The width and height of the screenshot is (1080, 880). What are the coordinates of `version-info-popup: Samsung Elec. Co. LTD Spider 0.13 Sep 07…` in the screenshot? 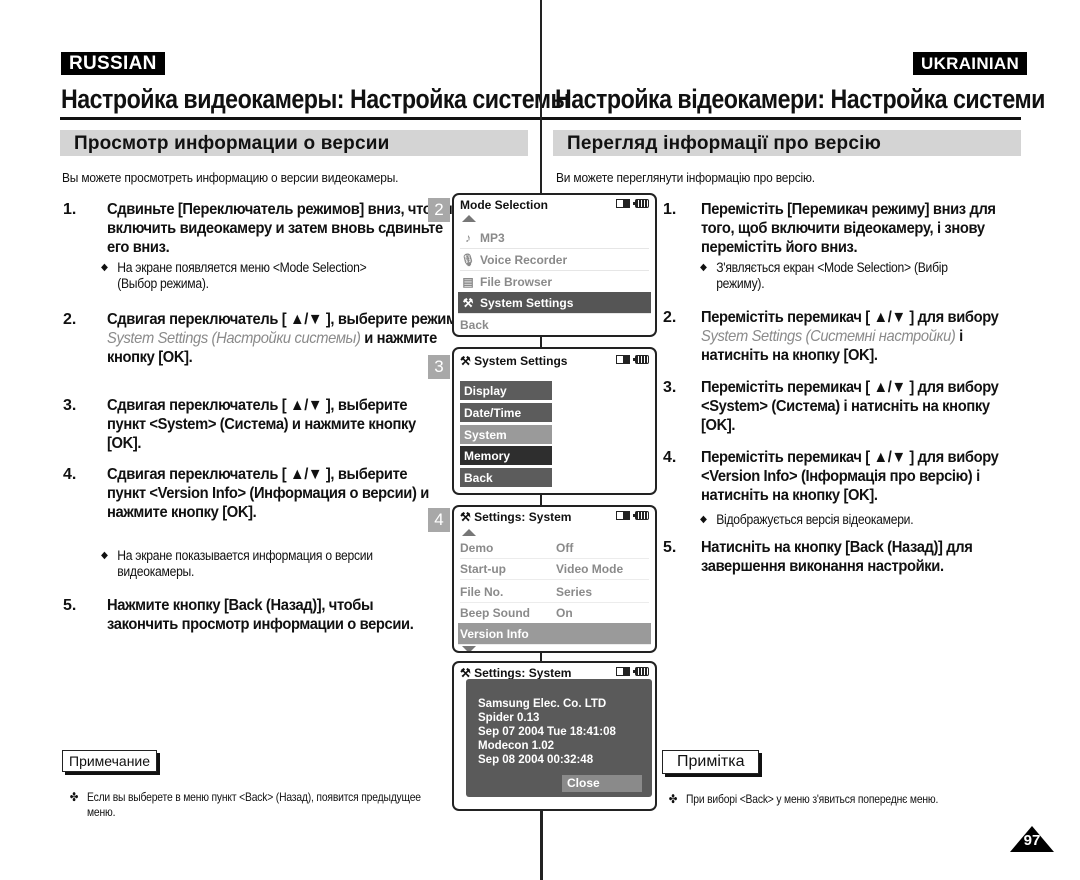 It's located at (559, 738).